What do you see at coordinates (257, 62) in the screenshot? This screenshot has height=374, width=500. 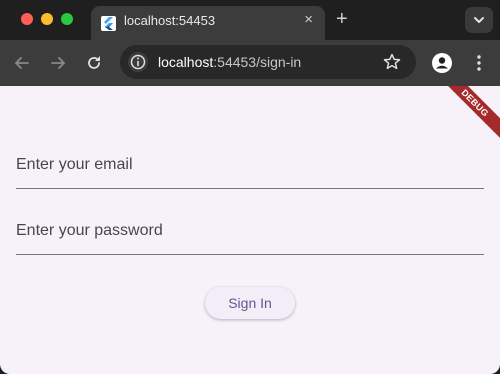 I see `url-path: :54453/sign-in` at bounding box center [257, 62].